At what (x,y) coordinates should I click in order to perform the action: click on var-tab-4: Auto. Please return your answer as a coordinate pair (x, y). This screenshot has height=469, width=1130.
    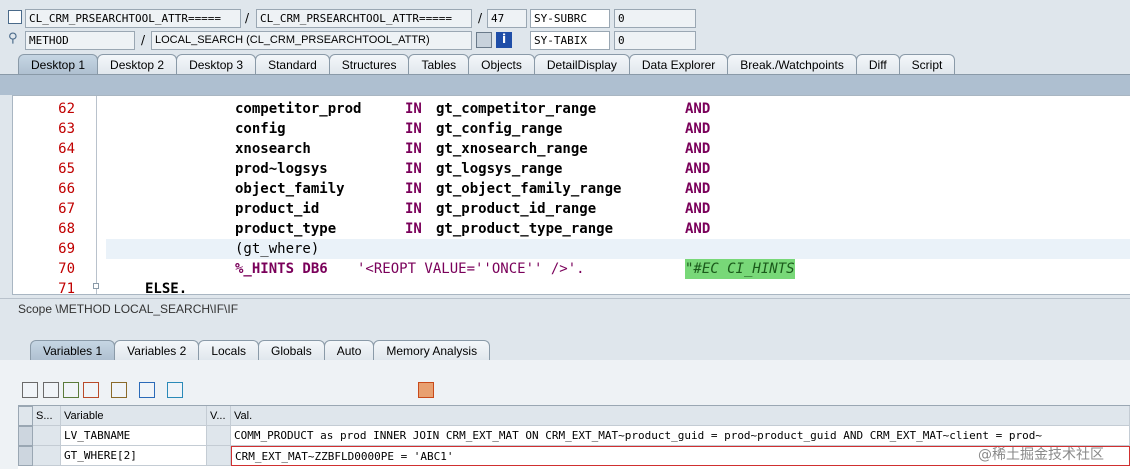
    Looking at the image, I should click on (349, 350).